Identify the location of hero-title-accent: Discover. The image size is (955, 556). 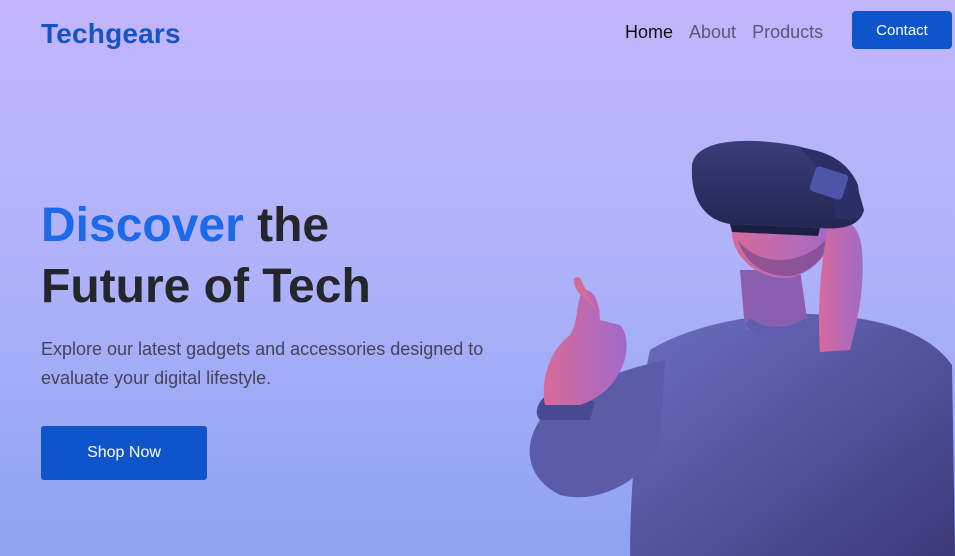
(142, 225).